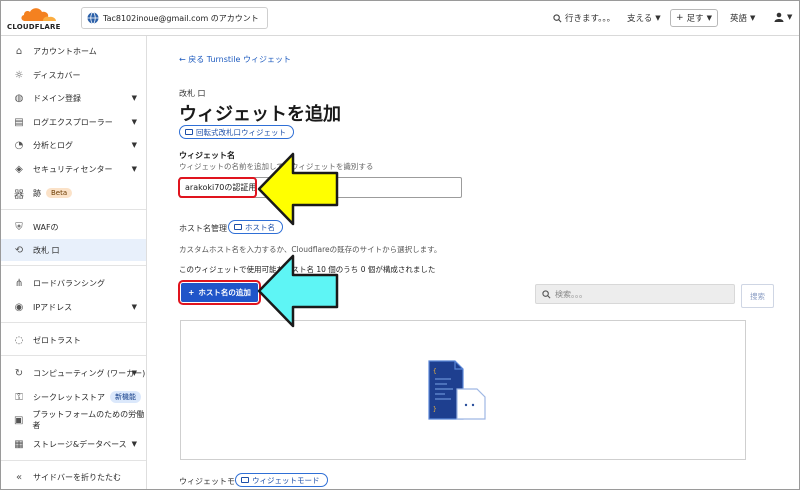  Describe the element at coordinates (19, 145) in the screenshot. I see `clock-icon: ◔` at that location.